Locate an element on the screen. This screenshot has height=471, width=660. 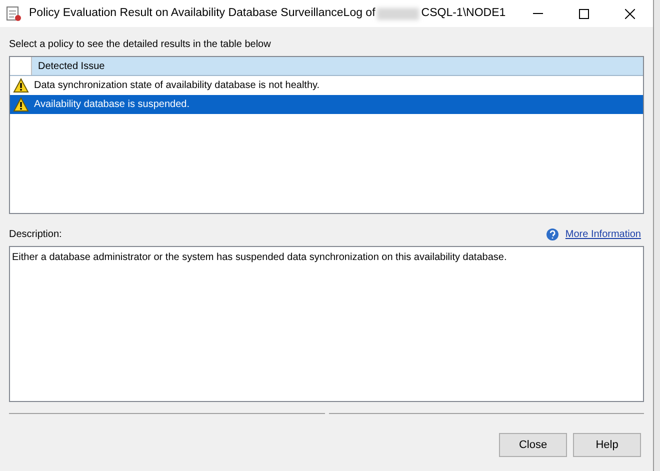
minimize-icon is located at coordinates (538, 13).